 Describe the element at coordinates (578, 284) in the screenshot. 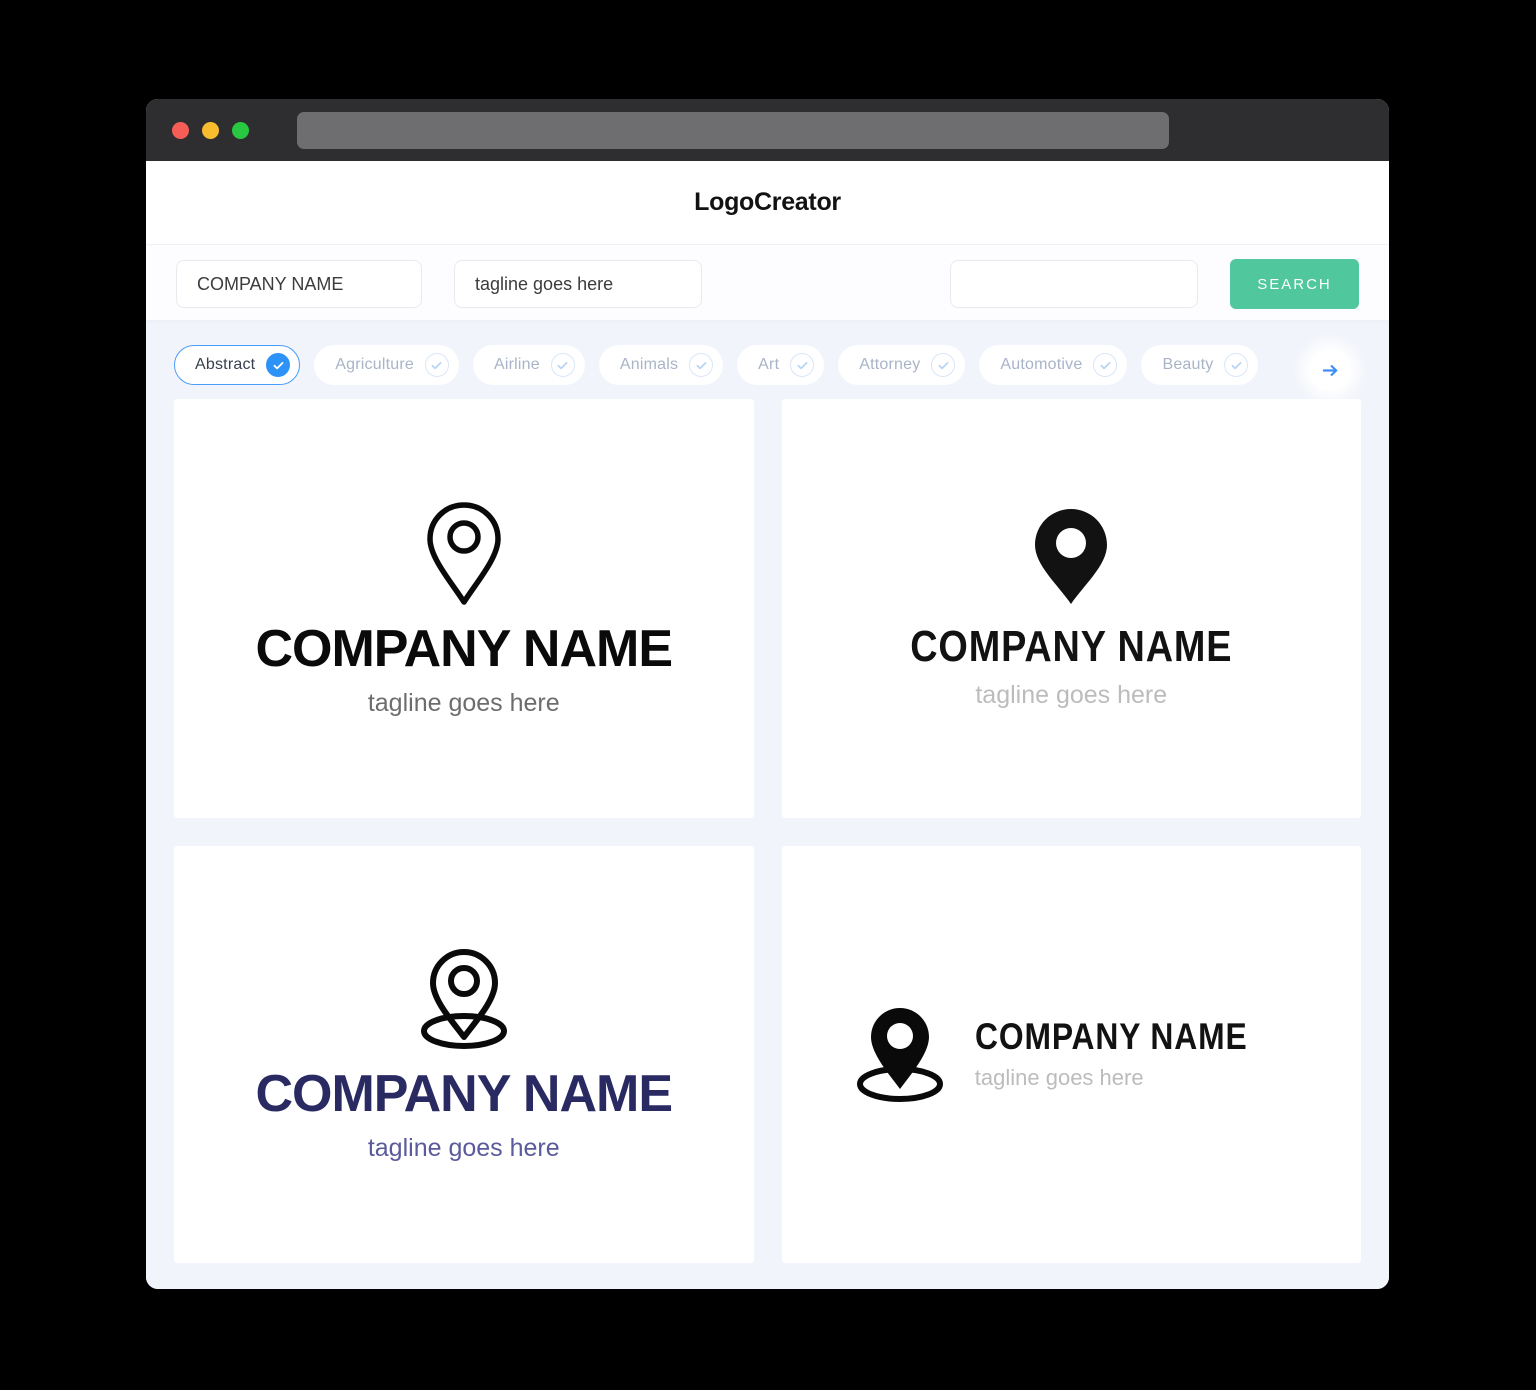

I see `tagline-input` at that location.